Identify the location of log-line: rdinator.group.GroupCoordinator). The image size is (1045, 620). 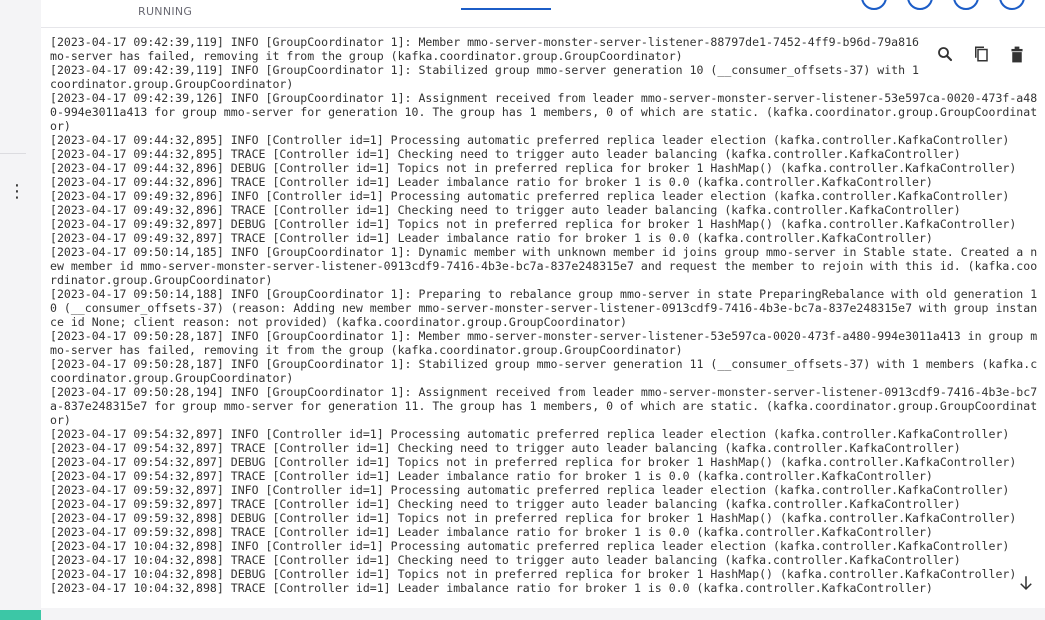
(161, 280).